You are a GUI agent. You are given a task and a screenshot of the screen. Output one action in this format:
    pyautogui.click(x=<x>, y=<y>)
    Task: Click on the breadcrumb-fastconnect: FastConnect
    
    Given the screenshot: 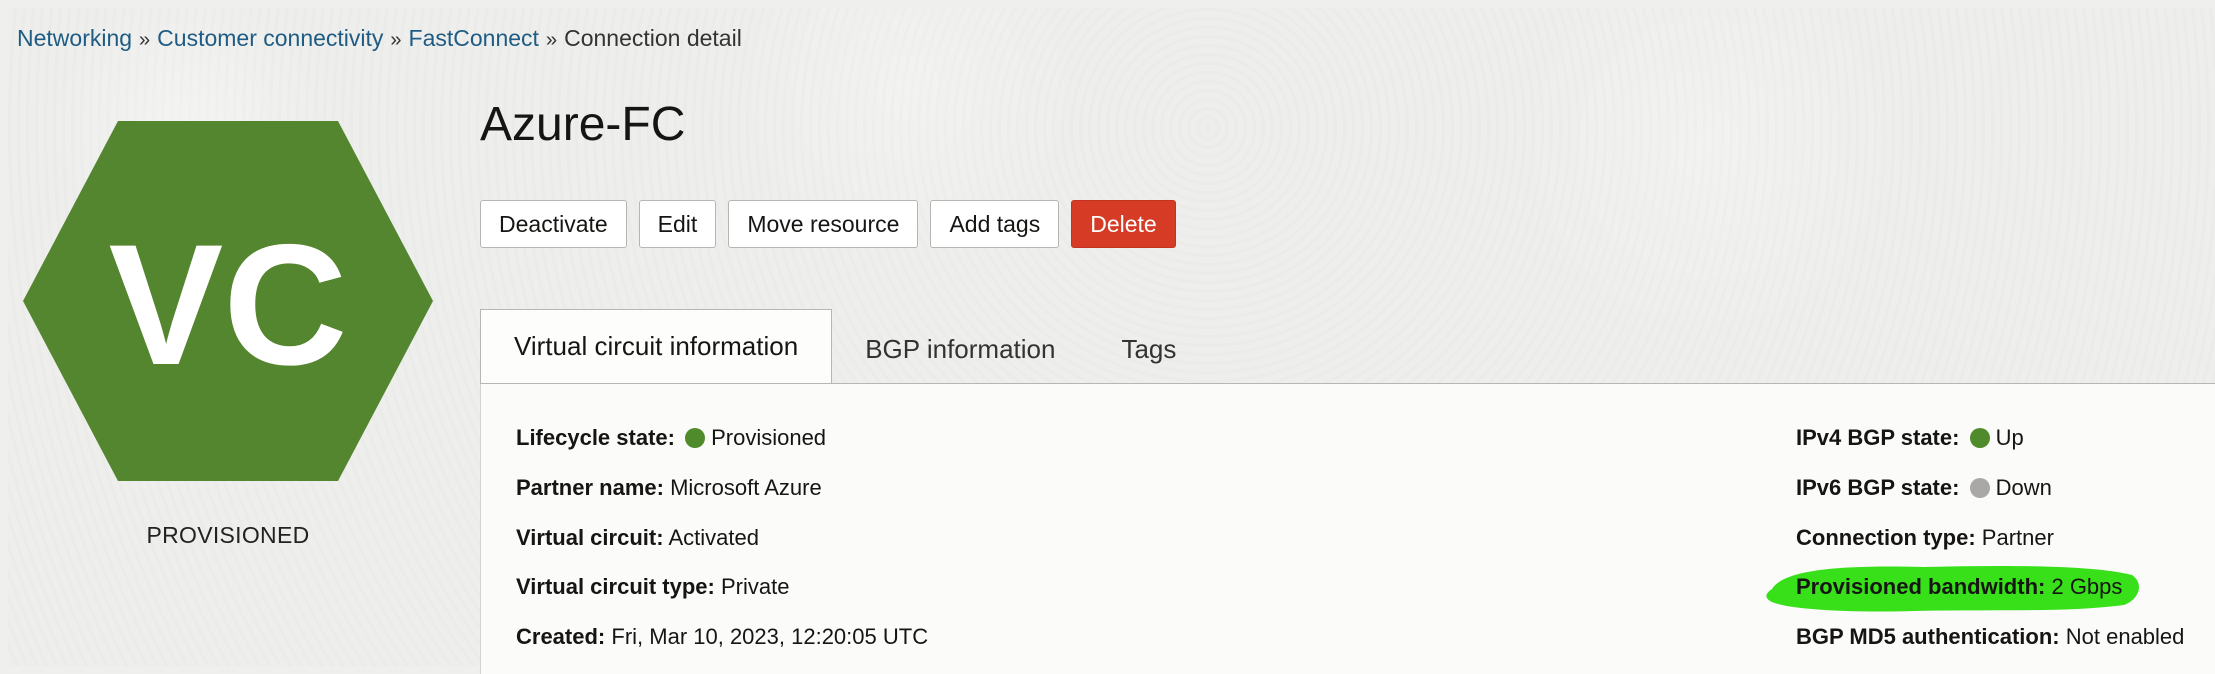 What is the action you would take?
    pyautogui.click(x=474, y=38)
    